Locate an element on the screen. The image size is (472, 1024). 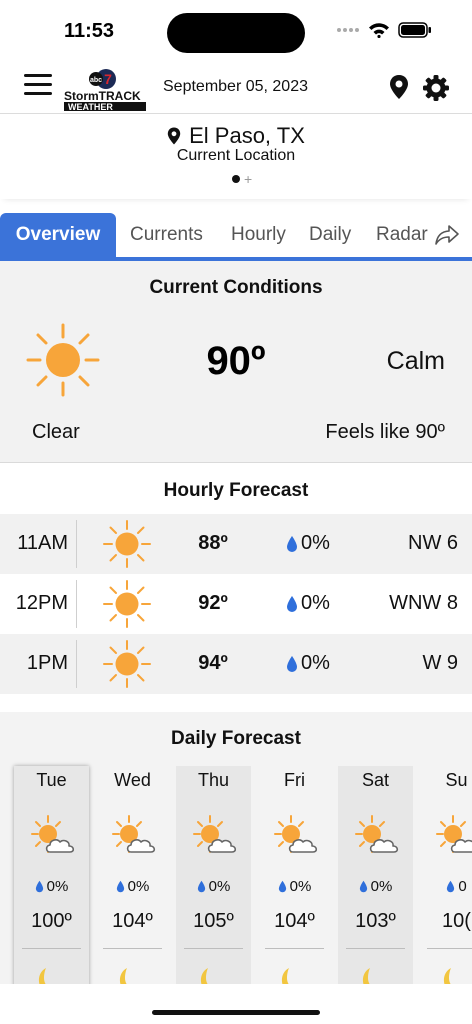
pager-dot-active is located at coordinates (236, 179).